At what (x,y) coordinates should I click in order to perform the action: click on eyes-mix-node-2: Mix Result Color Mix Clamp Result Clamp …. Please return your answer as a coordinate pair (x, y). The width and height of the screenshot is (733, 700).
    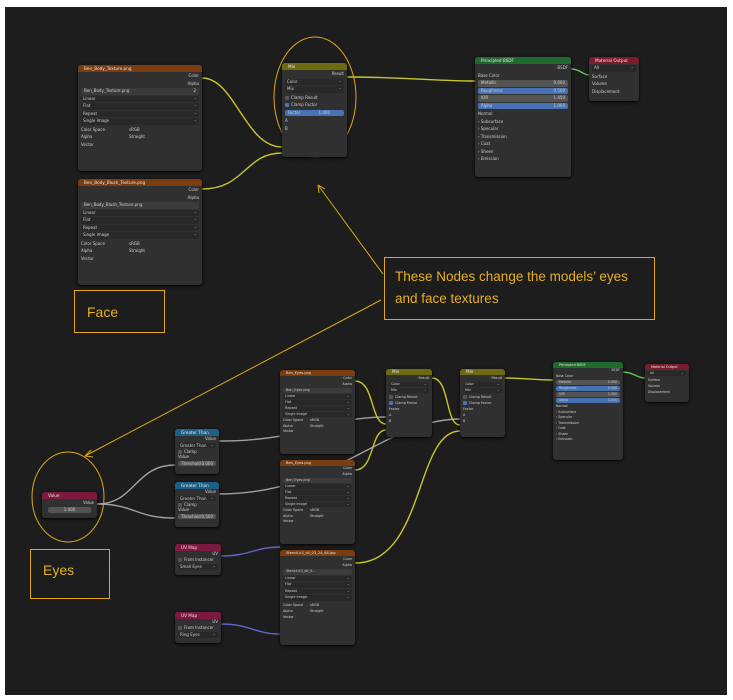
    Looking at the image, I should click on (482, 403).